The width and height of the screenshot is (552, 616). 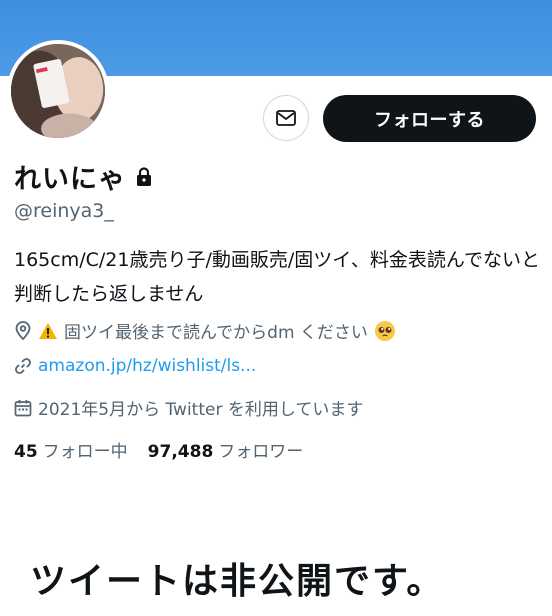 What do you see at coordinates (23, 366) in the screenshot?
I see `link-icon` at bounding box center [23, 366].